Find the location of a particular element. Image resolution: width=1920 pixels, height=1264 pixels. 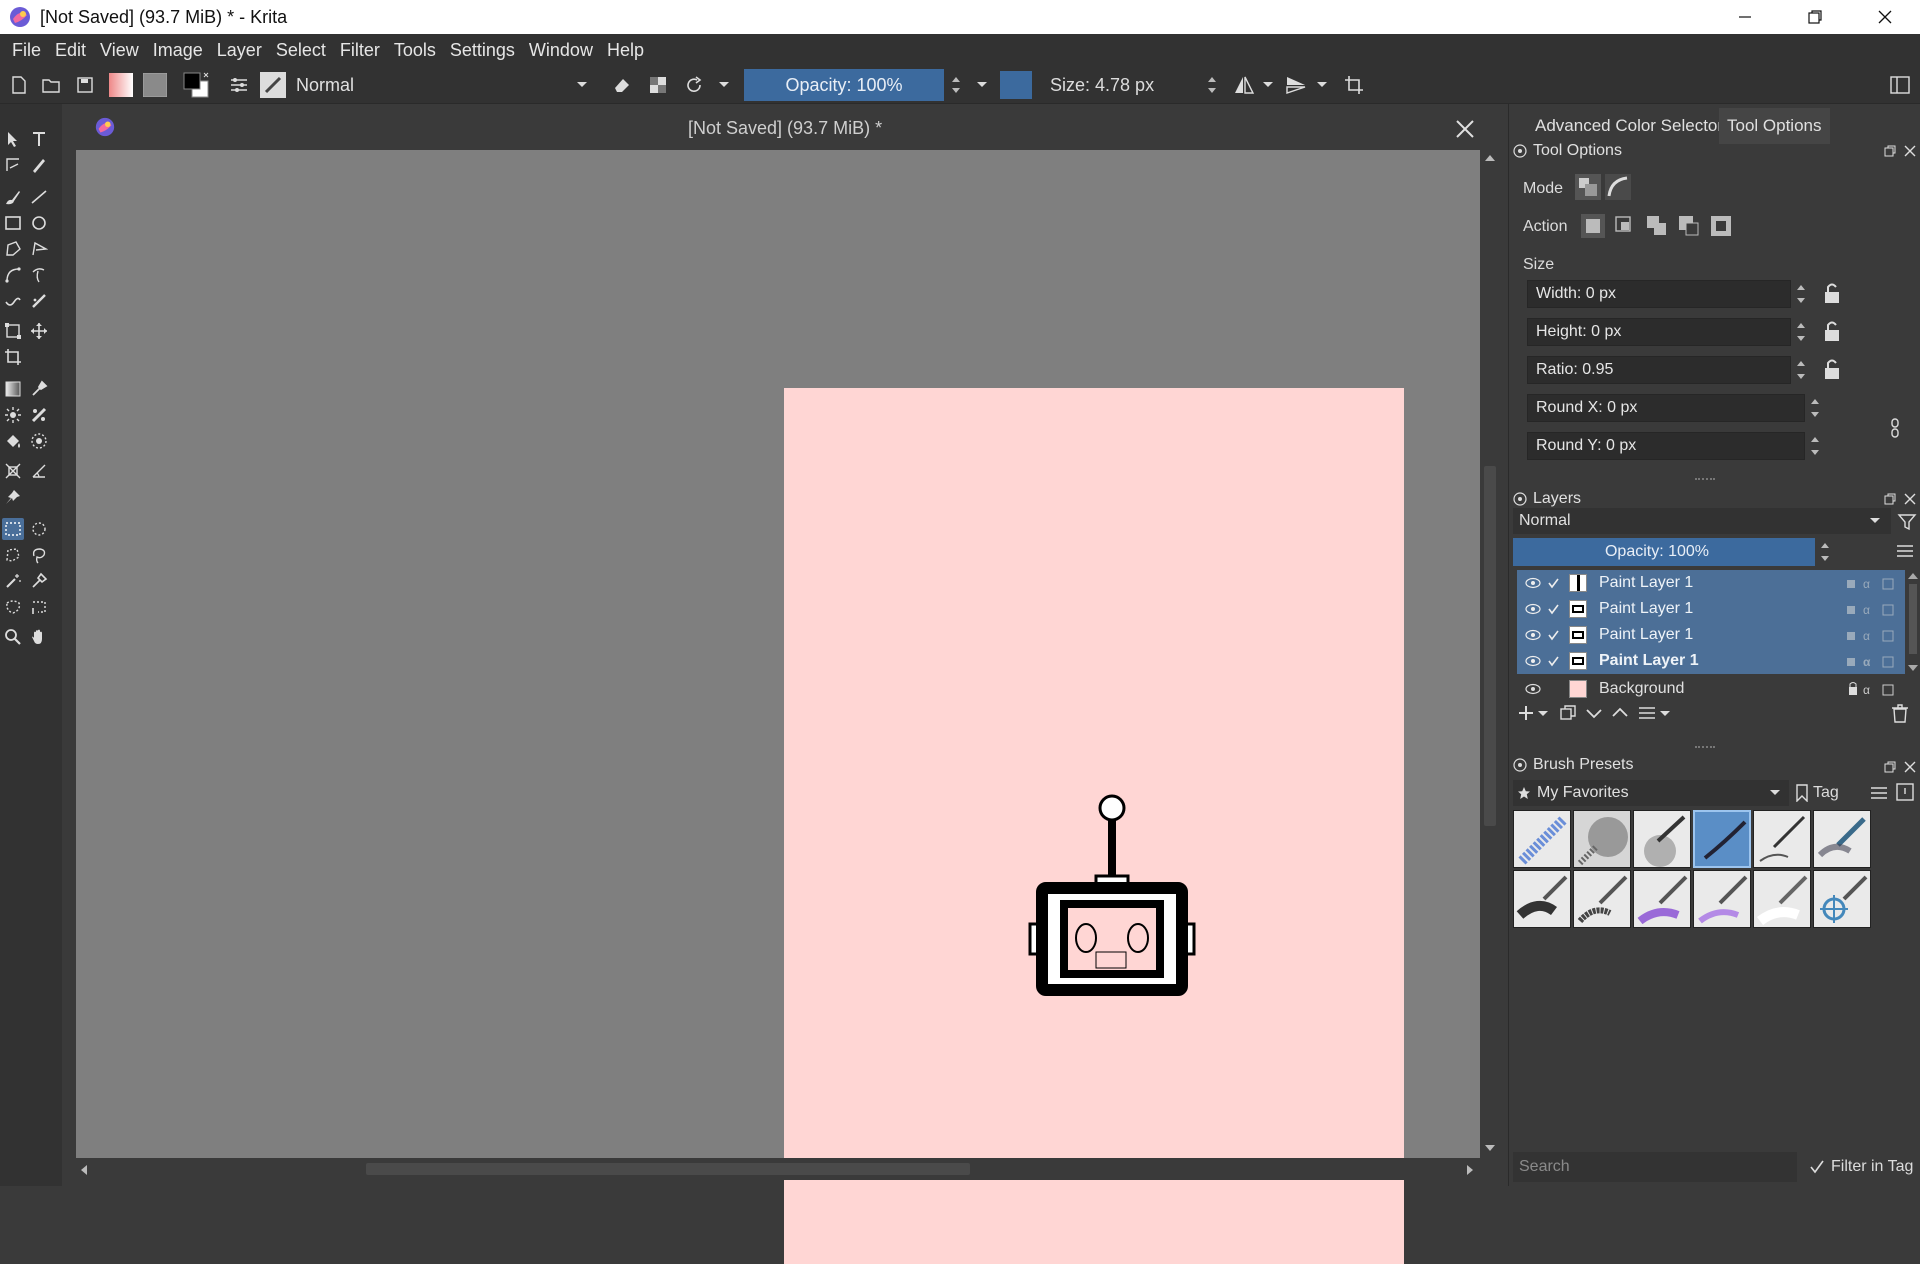

brush-preset-tile-selected is located at coordinates (1722, 839).